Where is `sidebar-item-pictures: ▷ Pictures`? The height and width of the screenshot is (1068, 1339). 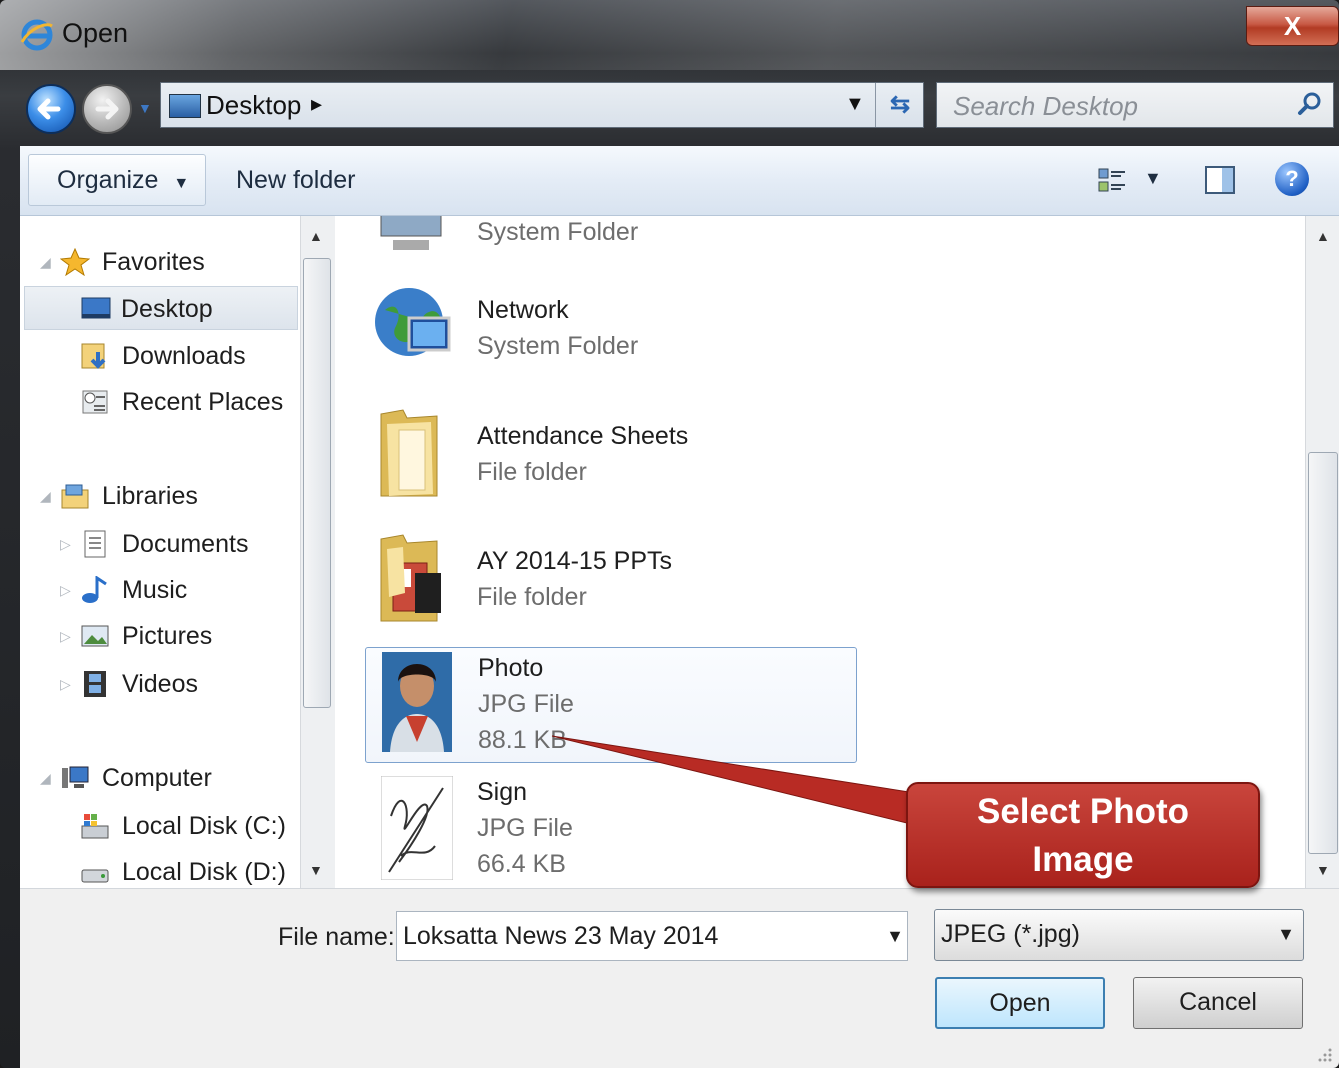 sidebar-item-pictures: ▷ Pictures is located at coordinates (160, 636).